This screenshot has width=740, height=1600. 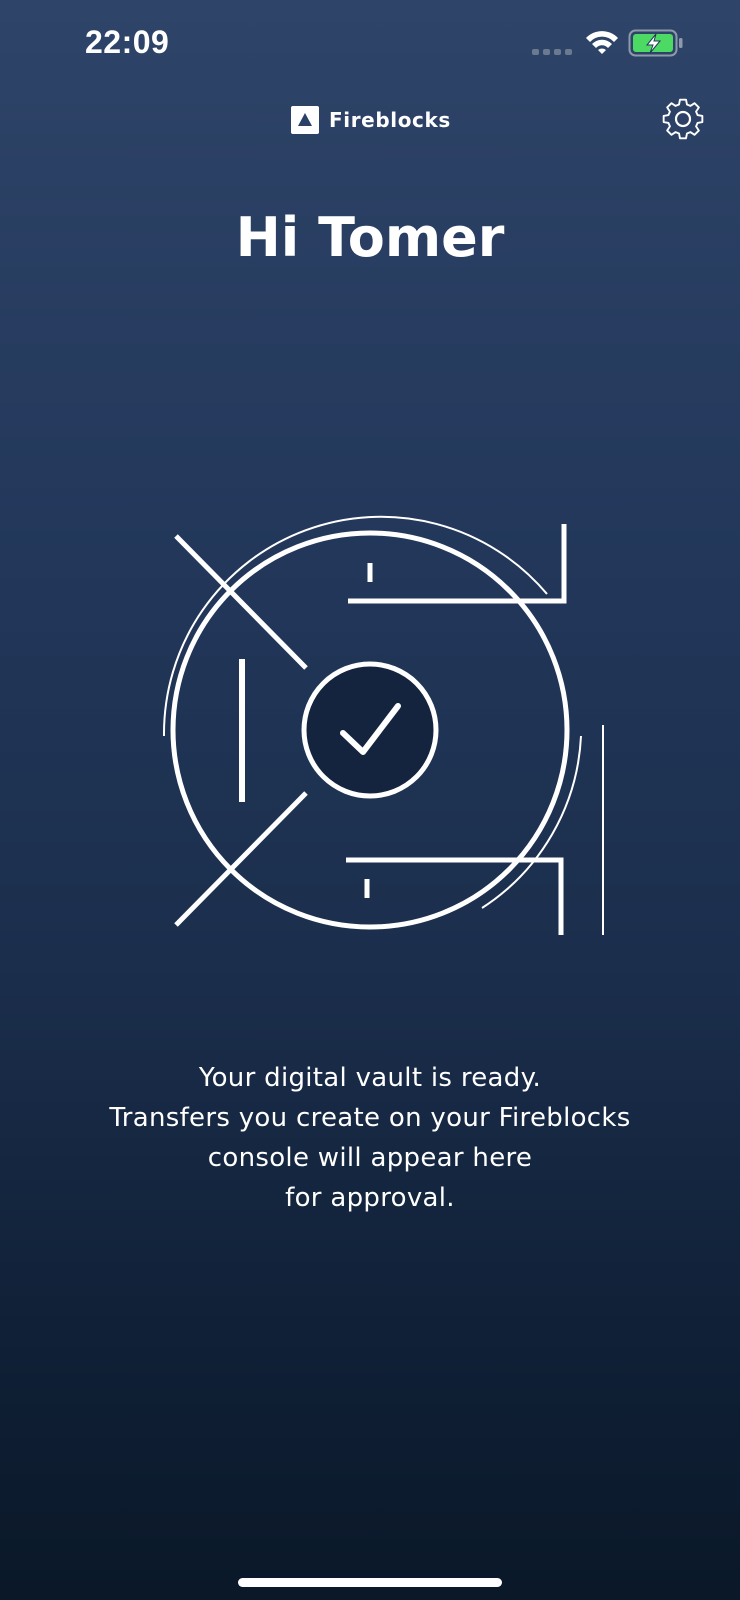 I want to click on wifi-icon, so click(x=602, y=42).